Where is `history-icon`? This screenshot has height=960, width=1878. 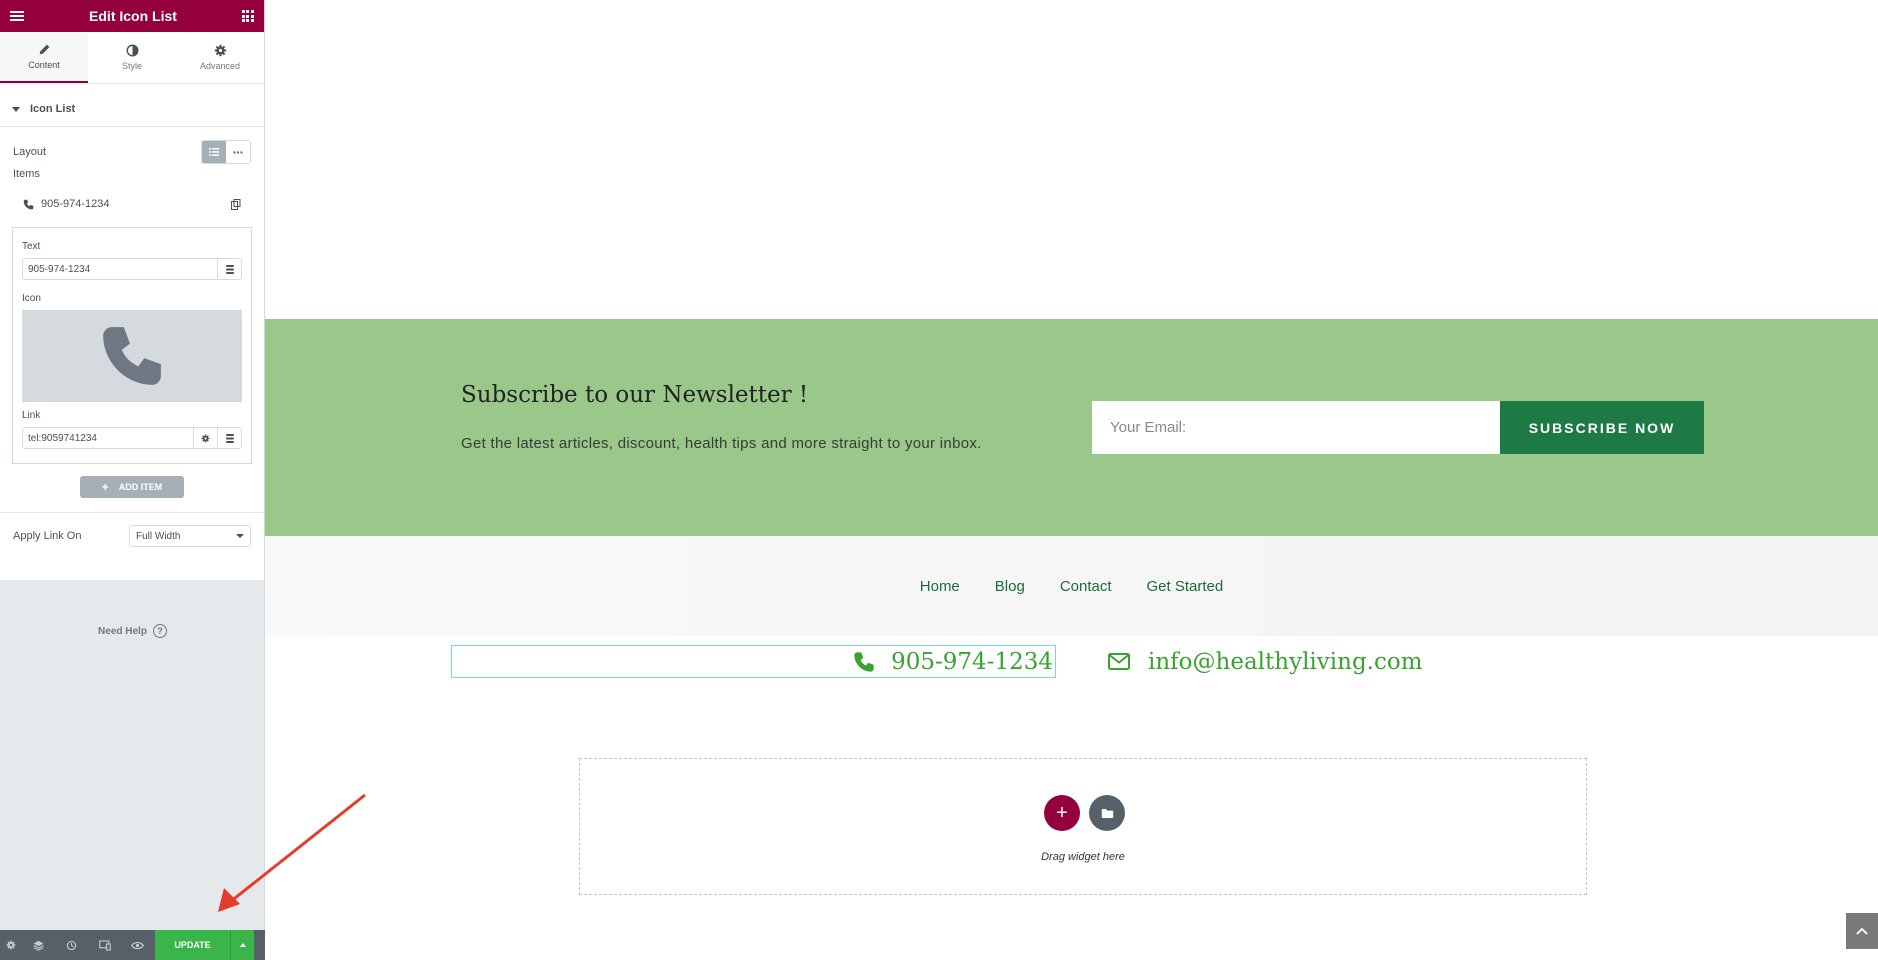
history-icon is located at coordinates (71, 945).